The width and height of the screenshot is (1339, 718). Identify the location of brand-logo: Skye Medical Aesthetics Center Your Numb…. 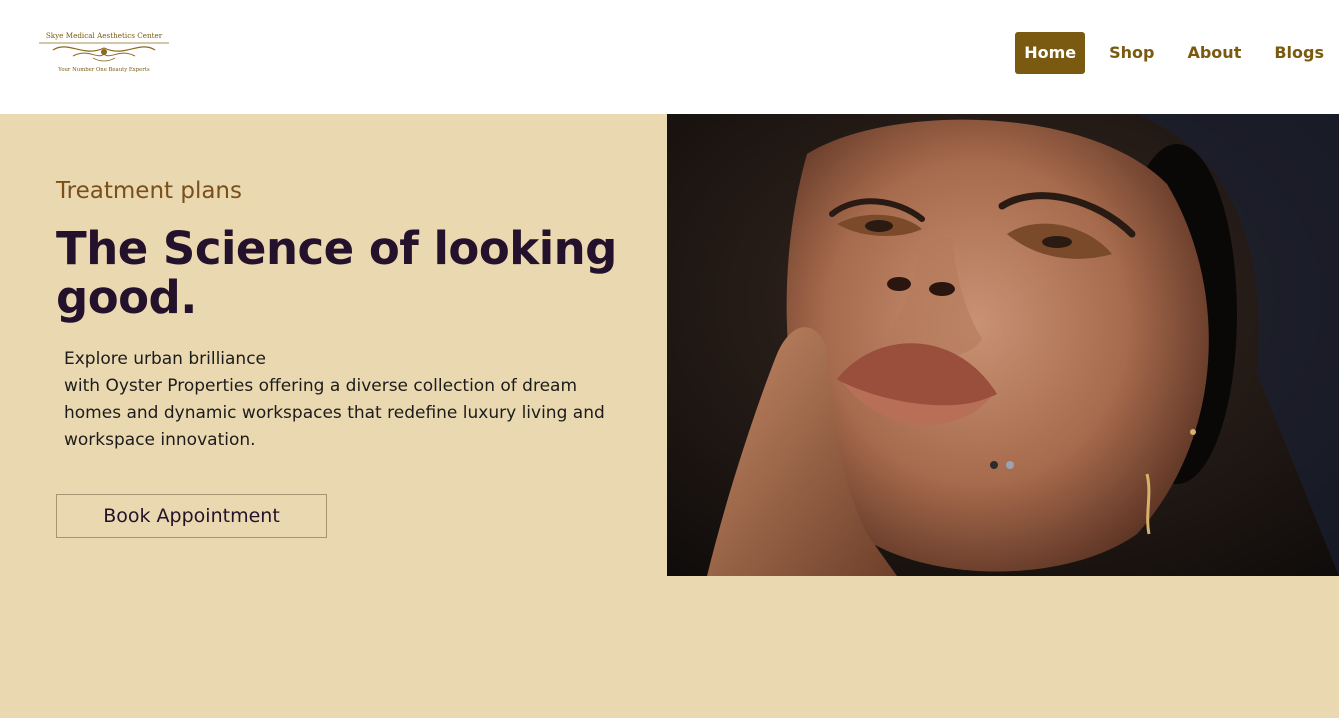
(104, 51).